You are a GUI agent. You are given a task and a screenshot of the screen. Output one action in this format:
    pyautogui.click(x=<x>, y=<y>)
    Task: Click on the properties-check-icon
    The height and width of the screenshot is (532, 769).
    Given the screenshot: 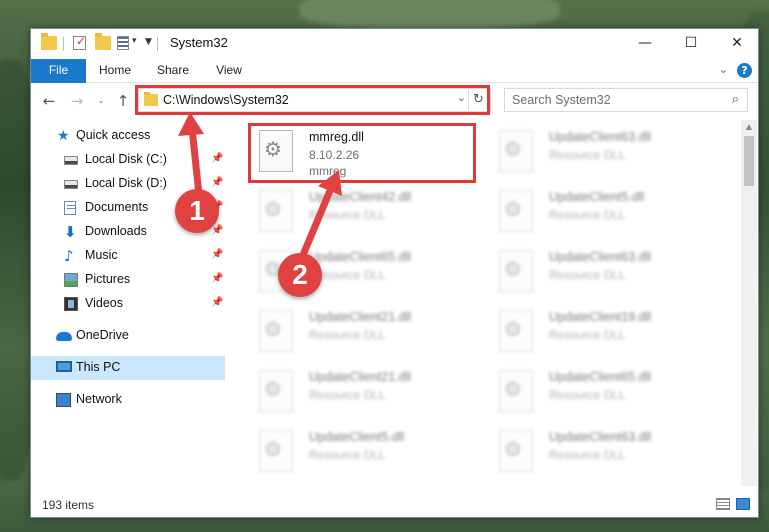 What is the action you would take?
    pyautogui.click(x=79, y=42)
    